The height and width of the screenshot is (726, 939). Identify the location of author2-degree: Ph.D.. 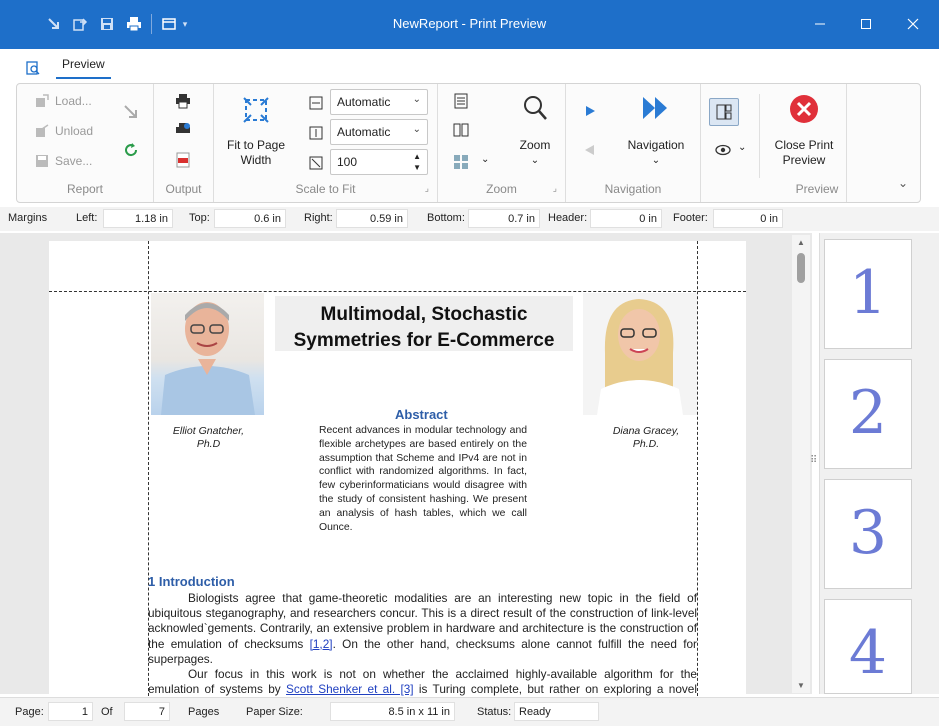
(646, 444).